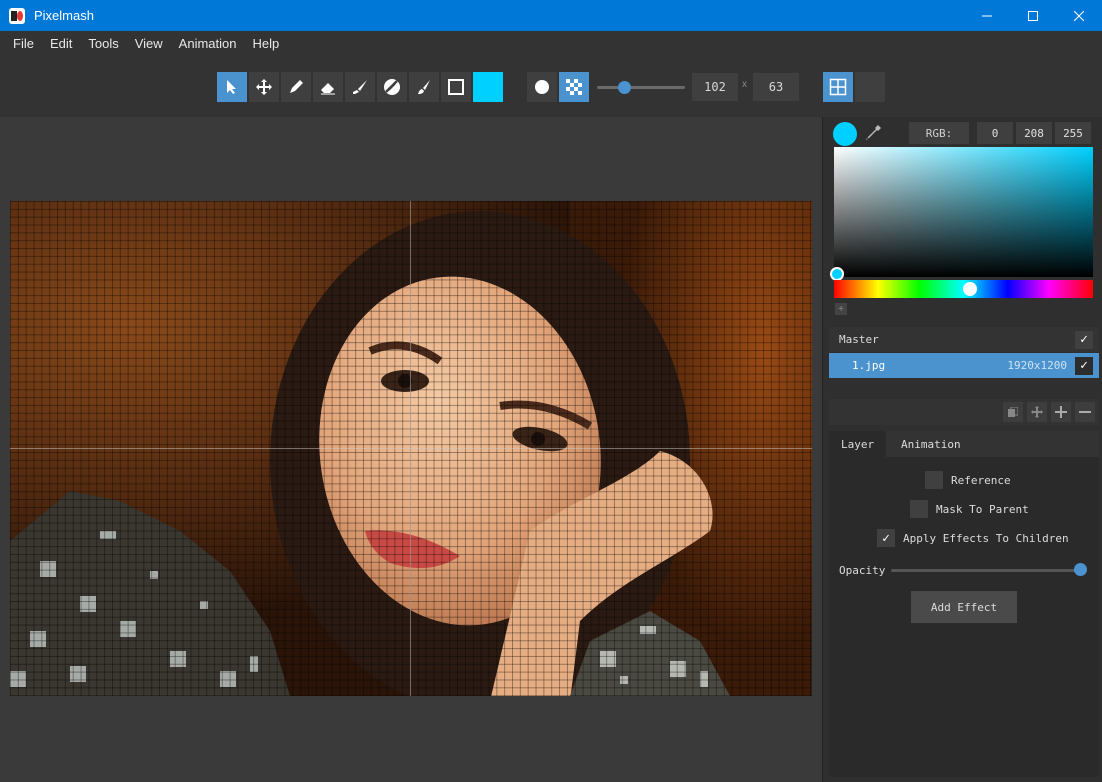  I want to click on brush-size-slider, so click(641, 87).